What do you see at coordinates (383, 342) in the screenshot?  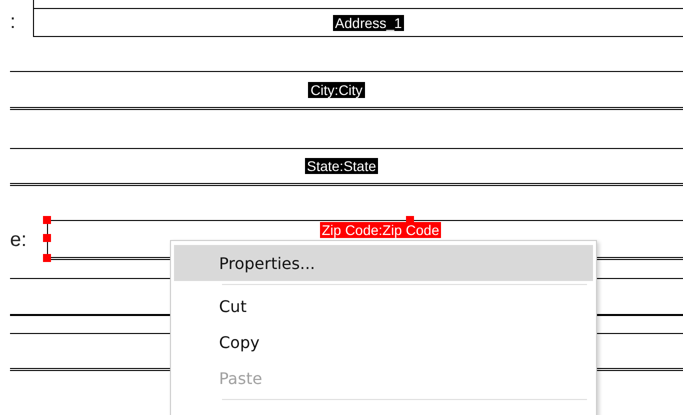 I see `menu-item: Copy` at bounding box center [383, 342].